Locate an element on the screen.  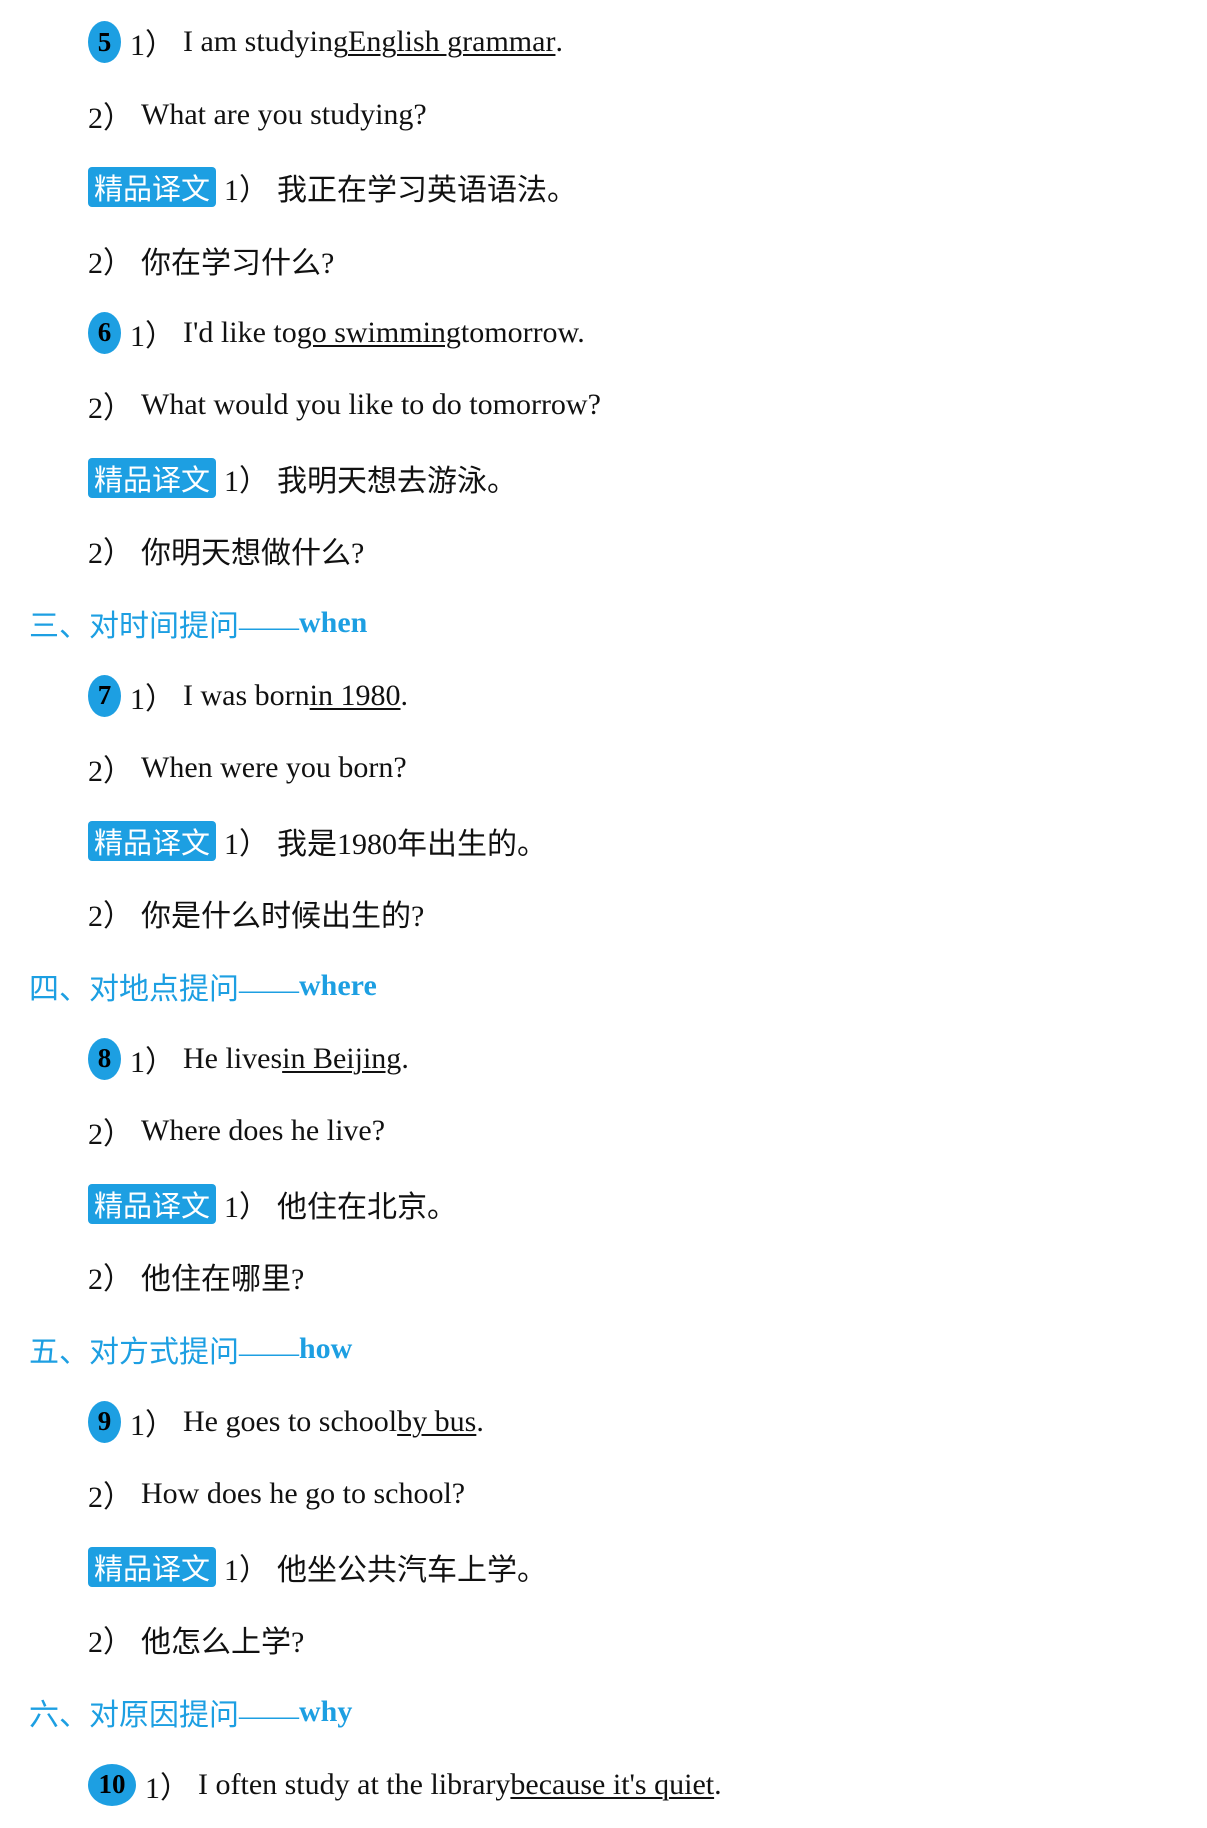
translation-row: 精品译文 1） 我明天想去游泳。 is located at coordinates (603, 478).